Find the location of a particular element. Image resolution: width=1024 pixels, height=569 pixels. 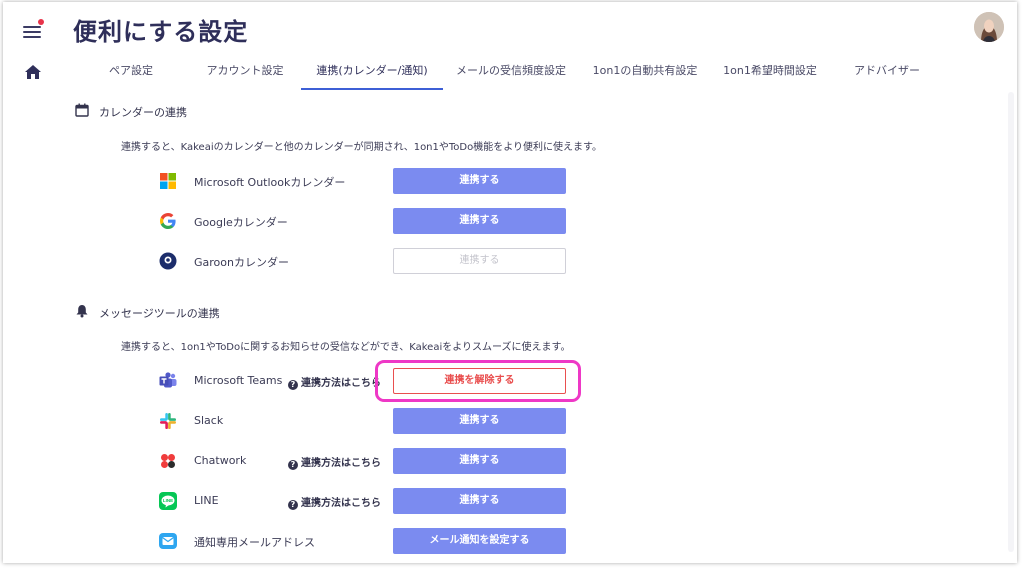

messaging-section-label: メッセージツールの連携 is located at coordinates (159, 313).